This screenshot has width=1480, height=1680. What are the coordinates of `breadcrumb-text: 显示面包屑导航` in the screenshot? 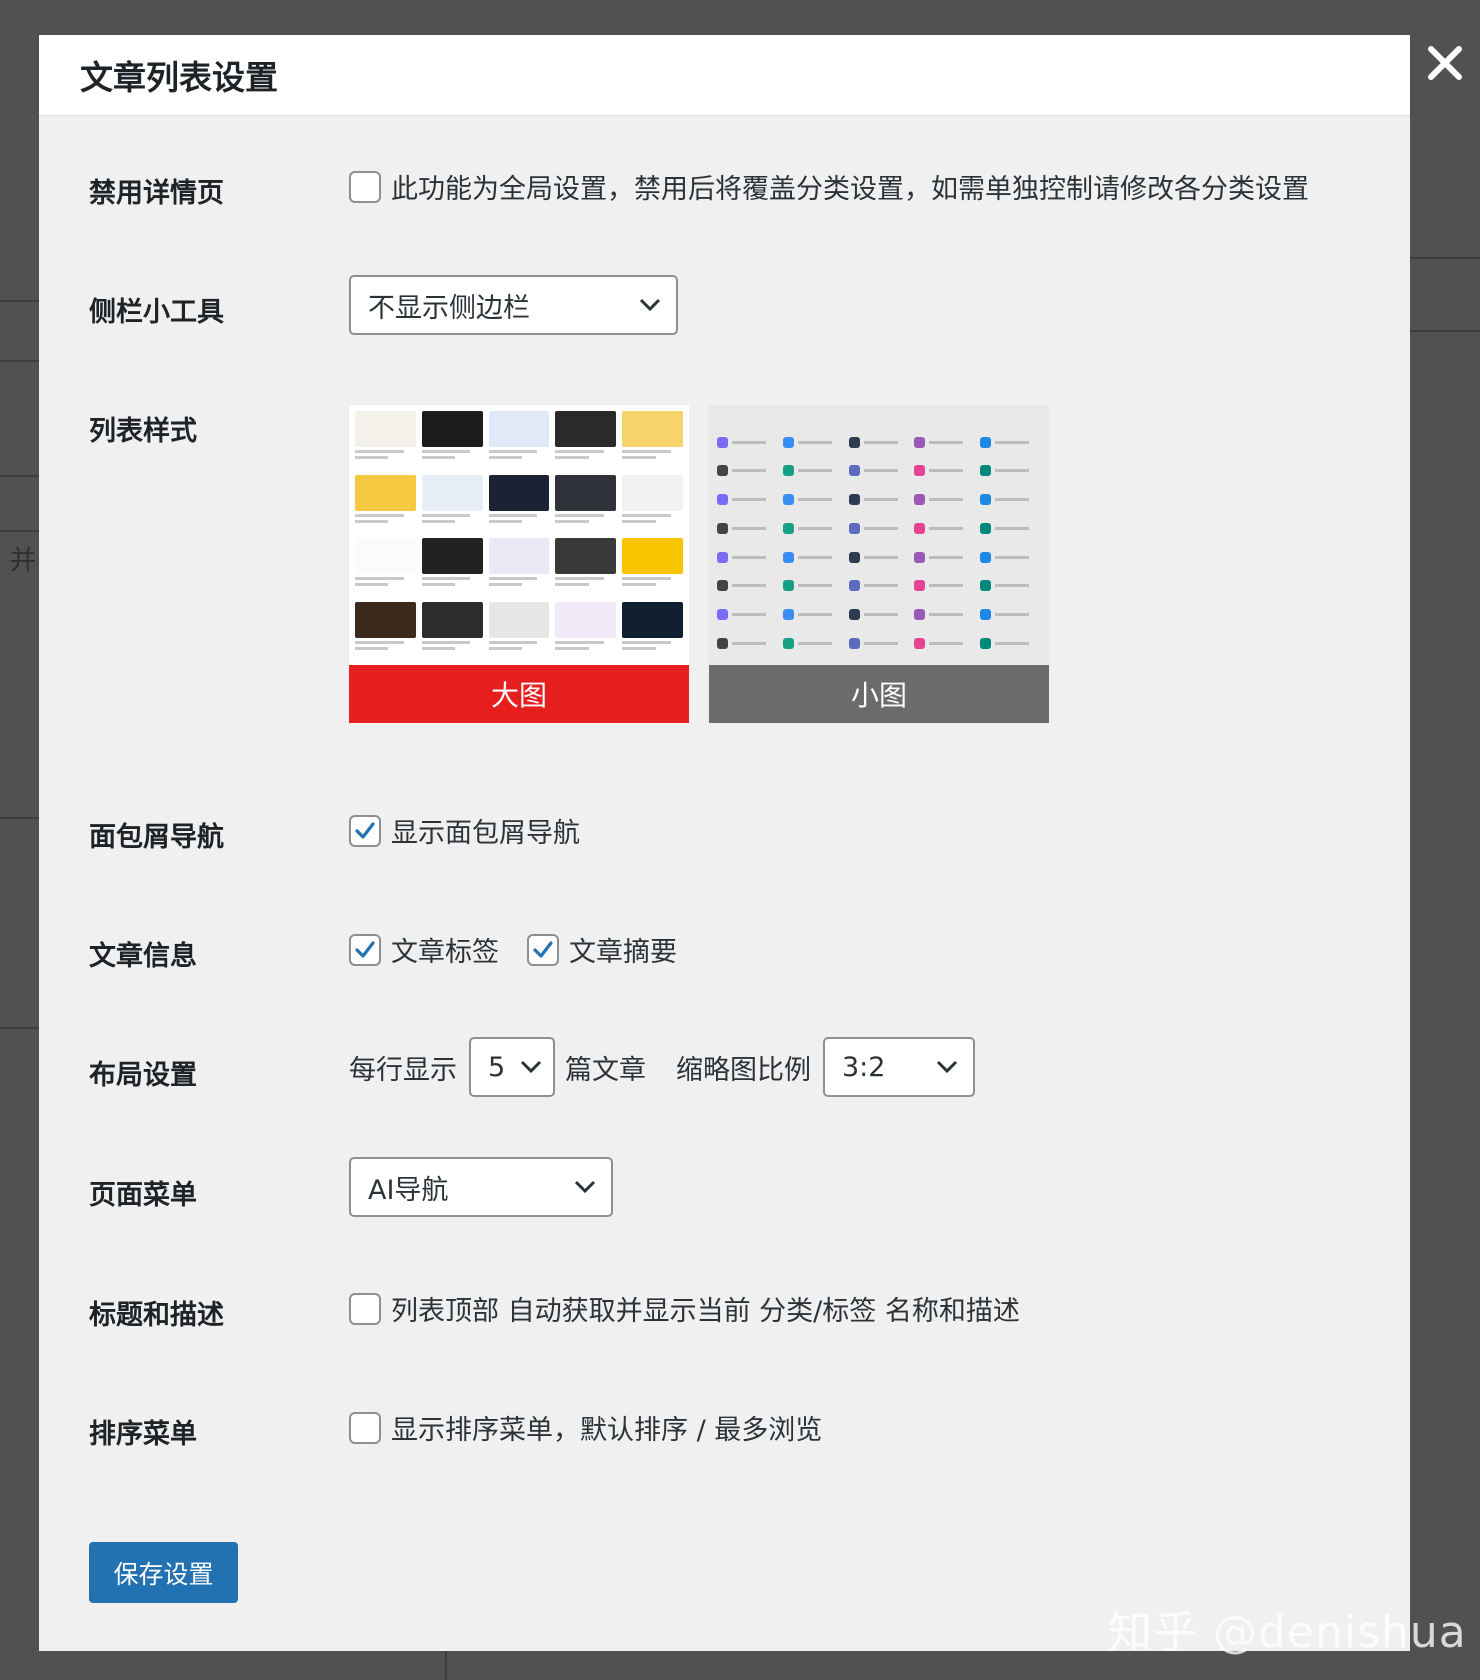 It's located at (485, 833).